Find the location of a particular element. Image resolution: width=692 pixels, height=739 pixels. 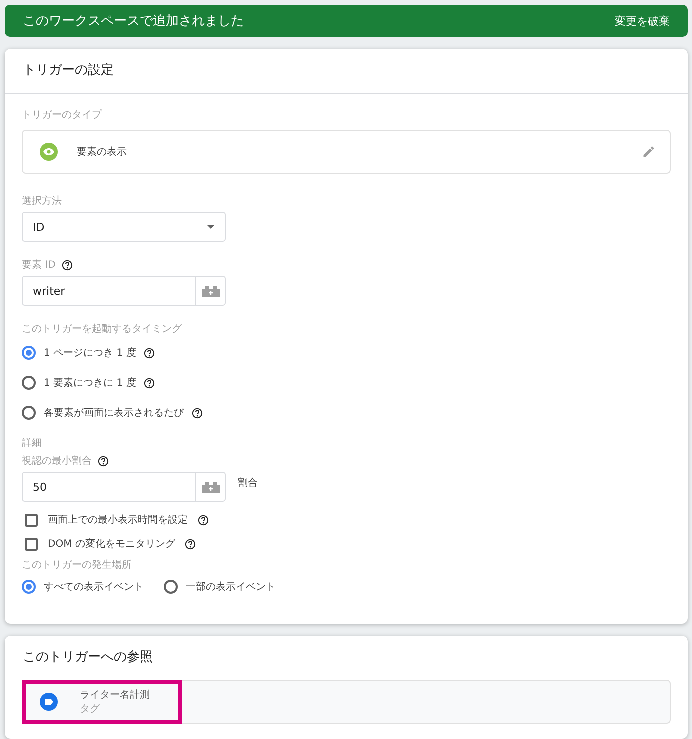

tag-icon is located at coordinates (49, 702).